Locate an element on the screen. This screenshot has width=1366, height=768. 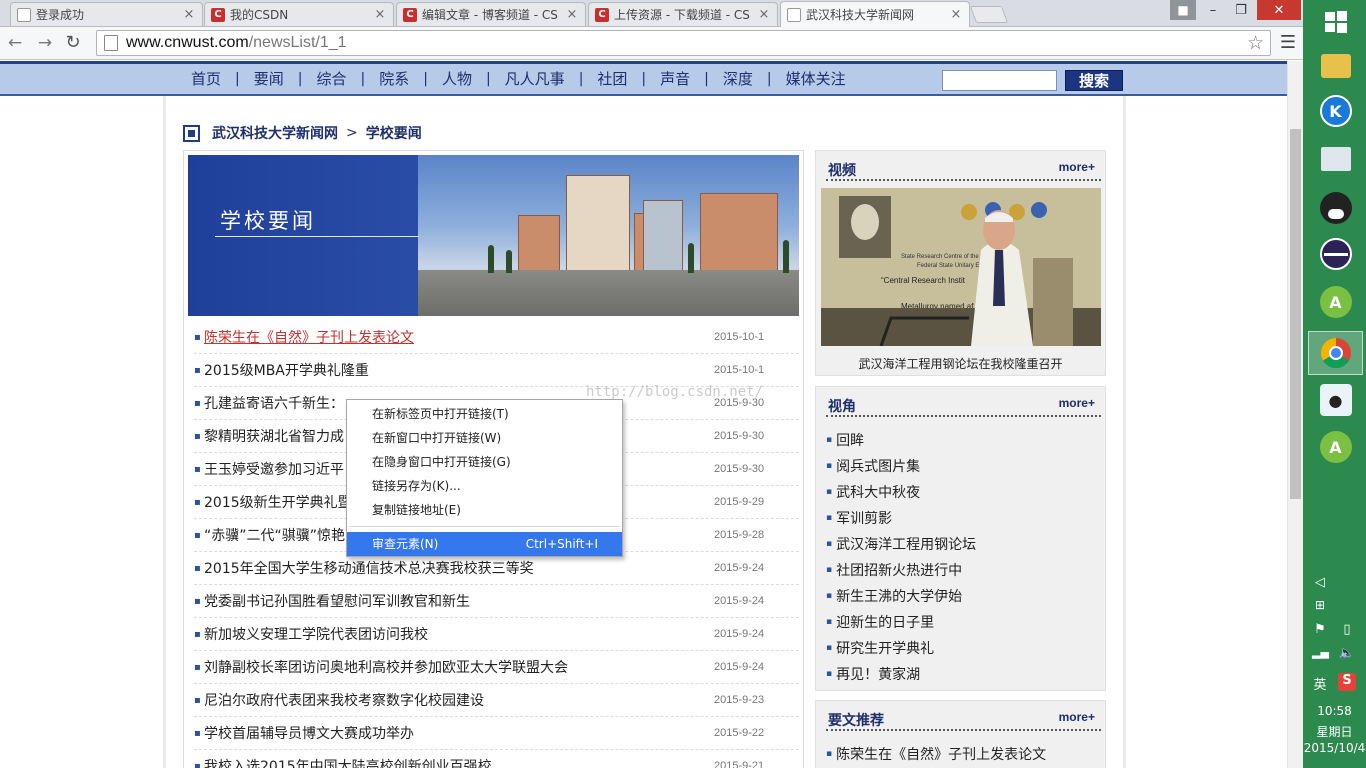
nav-clubs: 社团 is located at coordinates (612, 78).